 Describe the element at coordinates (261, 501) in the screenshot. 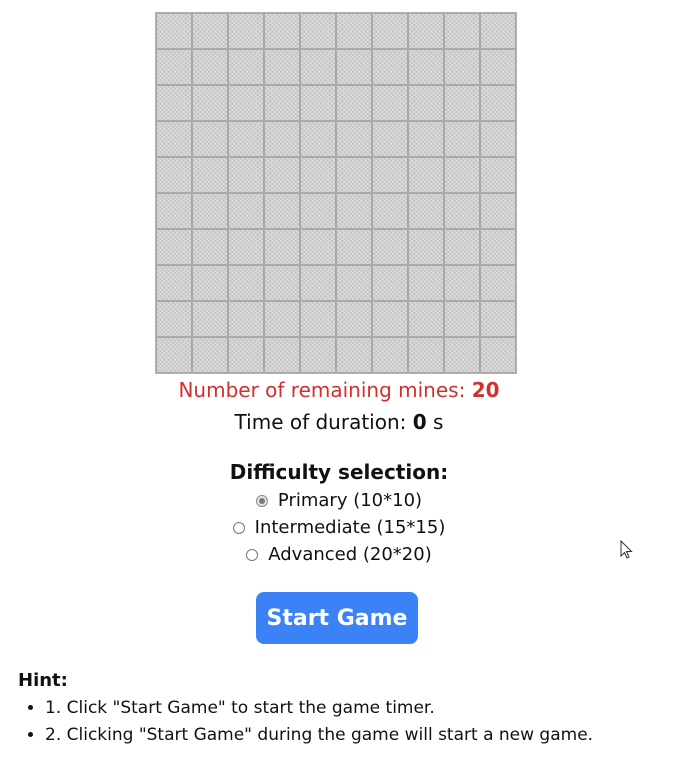

I see `radio-primary` at that location.